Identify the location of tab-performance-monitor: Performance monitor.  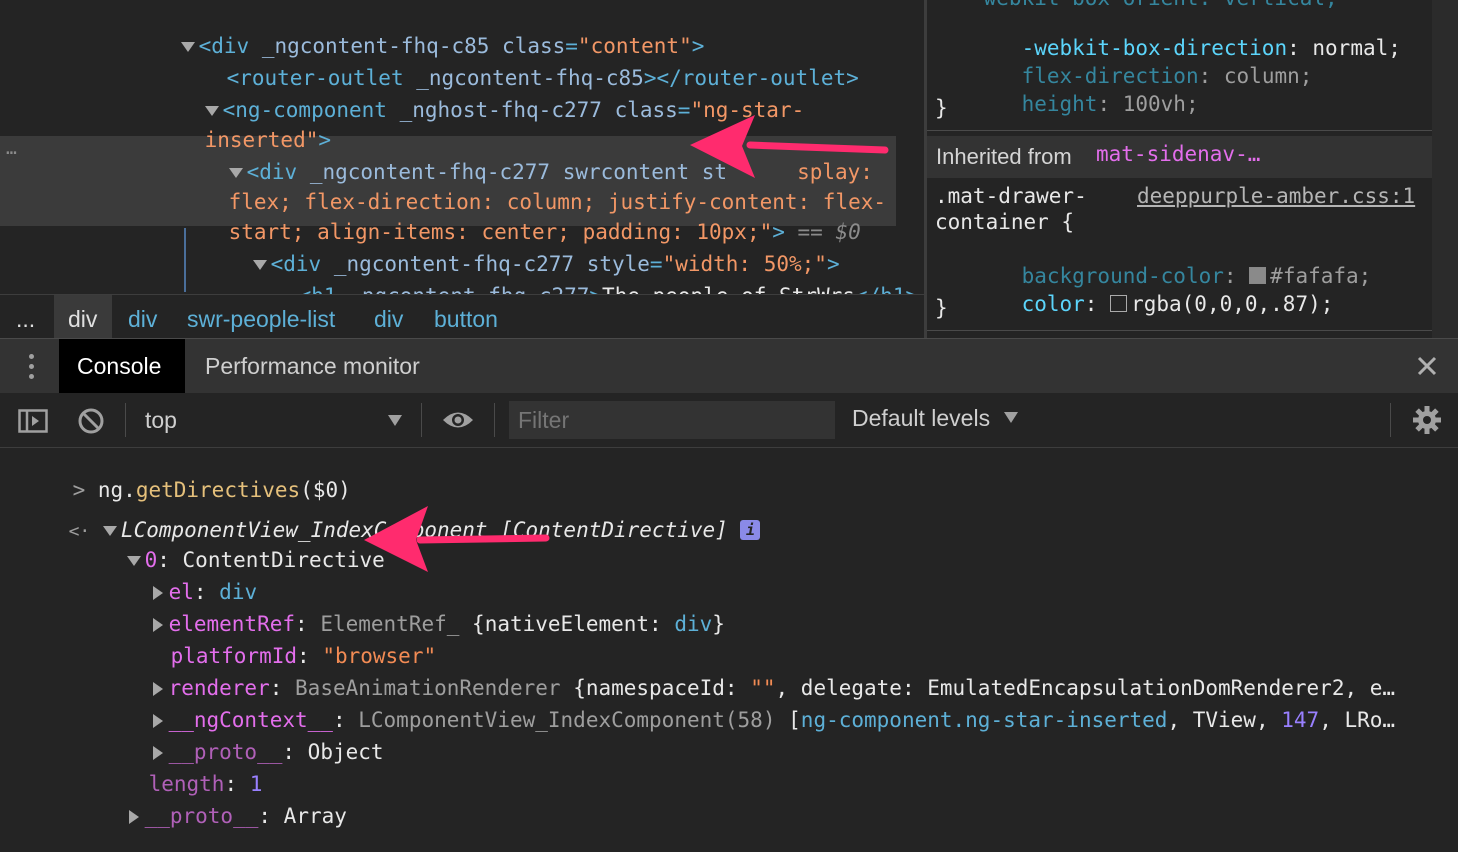
(312, 366).